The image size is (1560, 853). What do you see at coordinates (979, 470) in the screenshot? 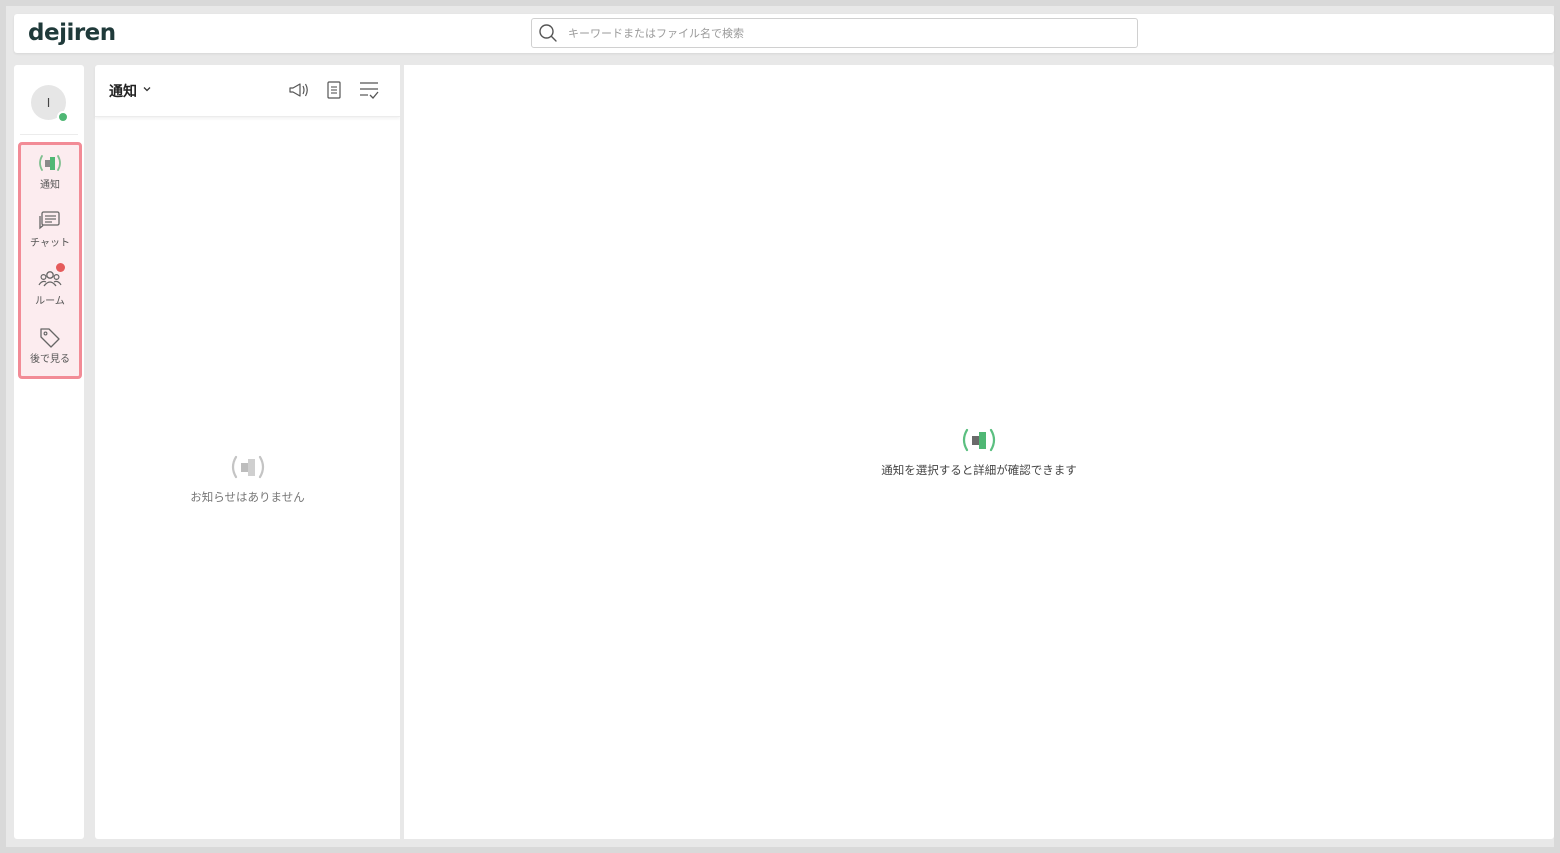
I see `empty-state-text: 通知を選択すると詳細が確認できます` at bounding box center [979, 470].